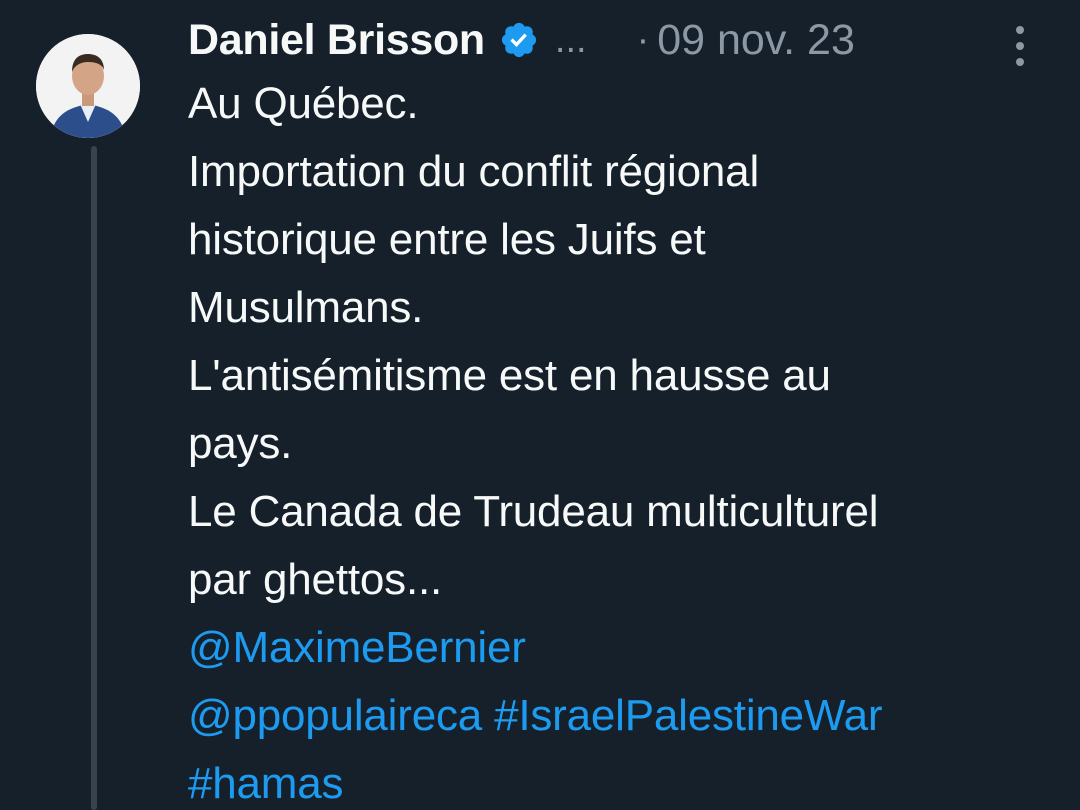 Image resolution: width=1080 pixels, height=810 pixels. Describe the element at coordinates (240, 443) in the screenshot. I see `tweet-line: pays.` at that location.